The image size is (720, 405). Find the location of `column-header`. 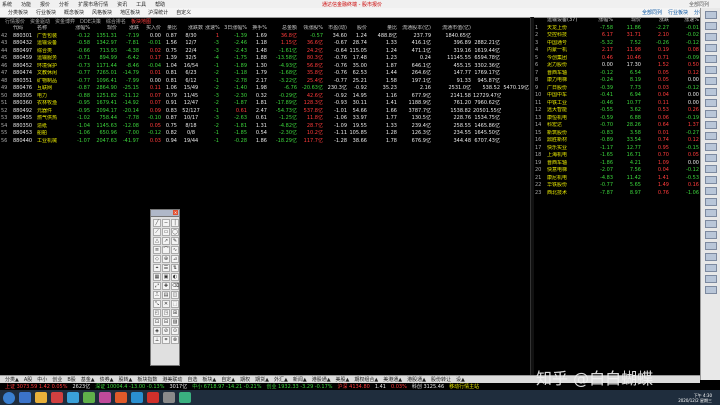

column-header is located at coordinates (6, 29).